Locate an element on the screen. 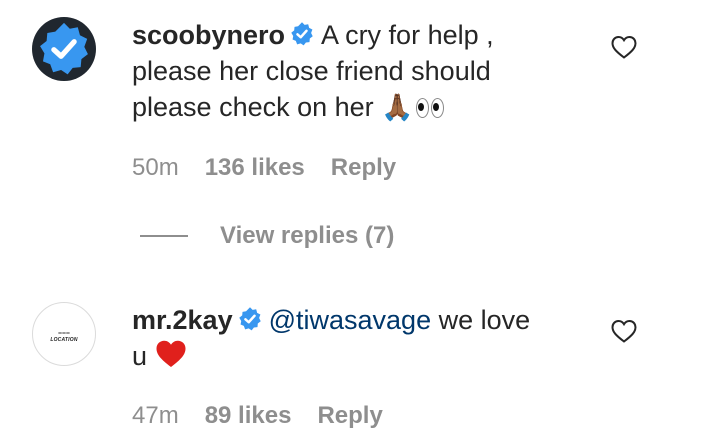  view-replies-label: View replies (7) is located at coordinates (307, 236).